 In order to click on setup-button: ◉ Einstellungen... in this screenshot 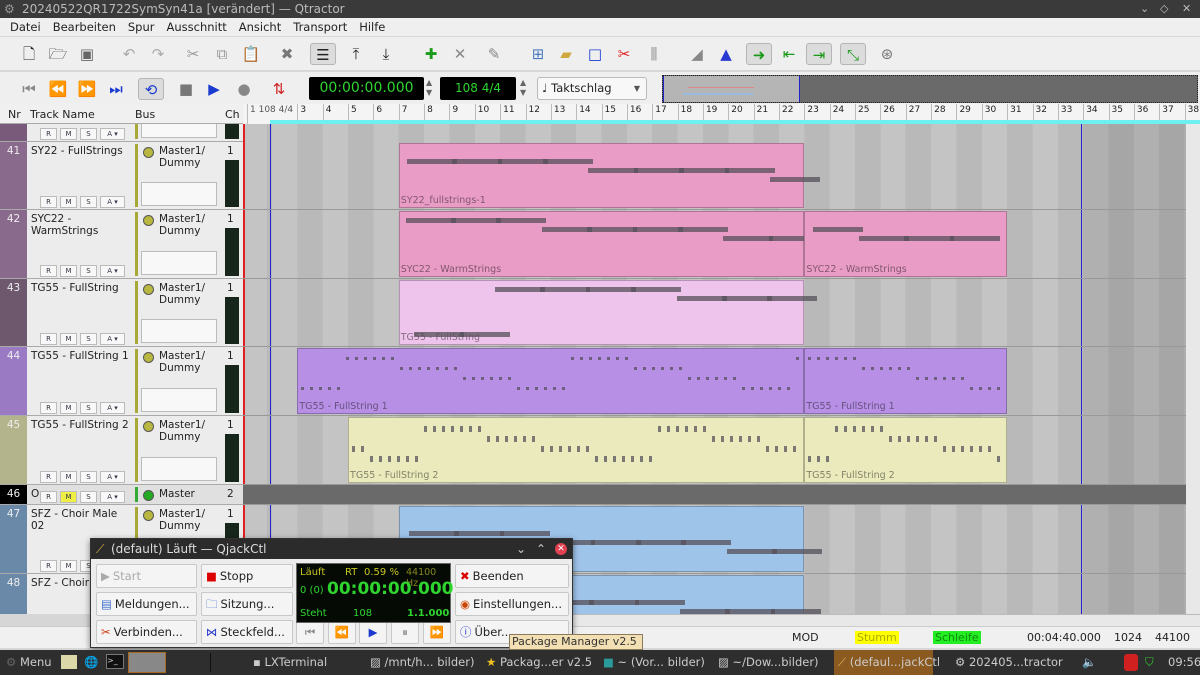, I will do `click(512, 604)`.